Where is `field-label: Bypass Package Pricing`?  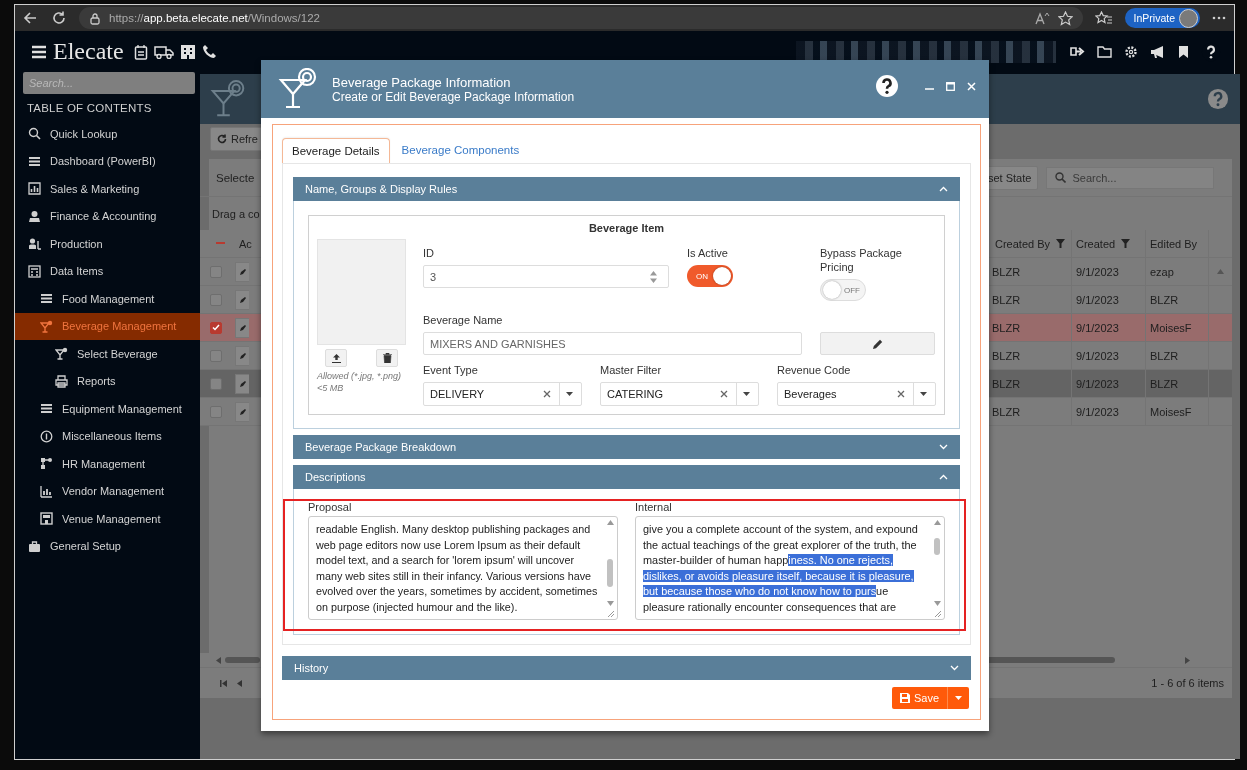
field-label: Bypass Package Pricing is located at coordinates (861, 260).